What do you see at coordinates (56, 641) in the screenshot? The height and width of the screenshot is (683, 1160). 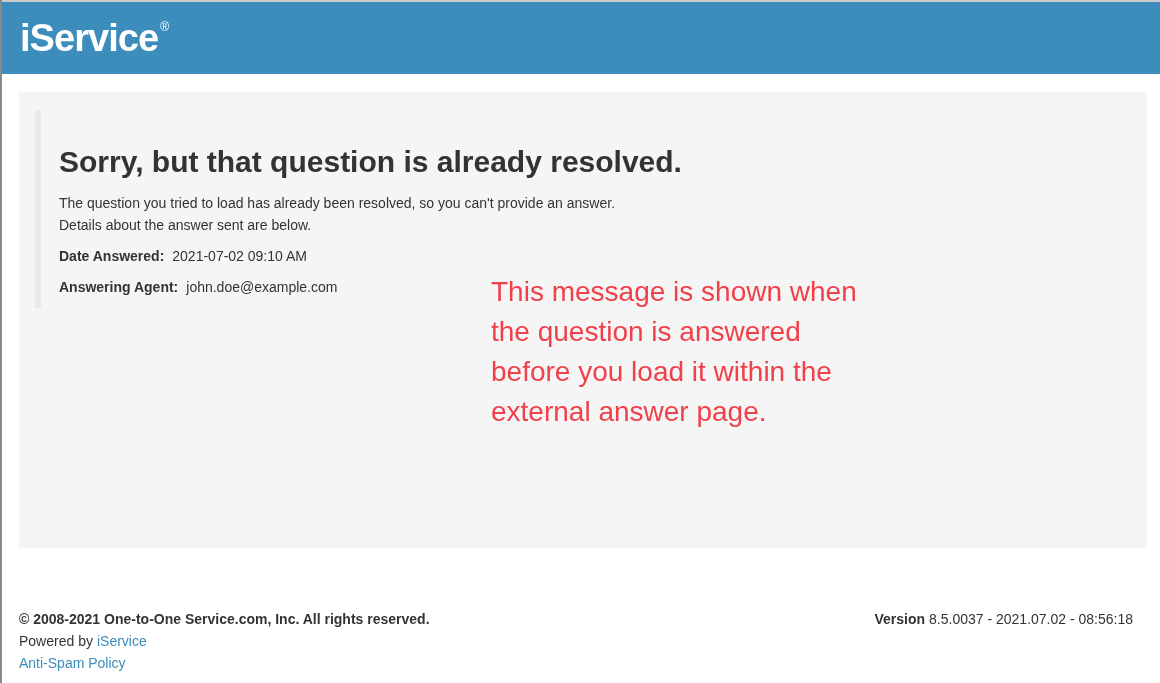 I see `powered-by-text: Powered by` at bounding box center [56, 641].